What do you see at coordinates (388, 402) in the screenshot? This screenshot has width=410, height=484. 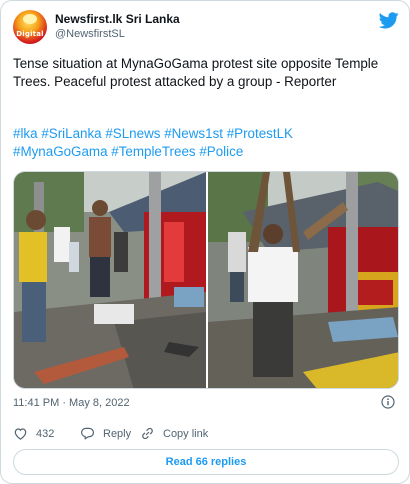 I see `info-icon` at bounding box center [388, 402].